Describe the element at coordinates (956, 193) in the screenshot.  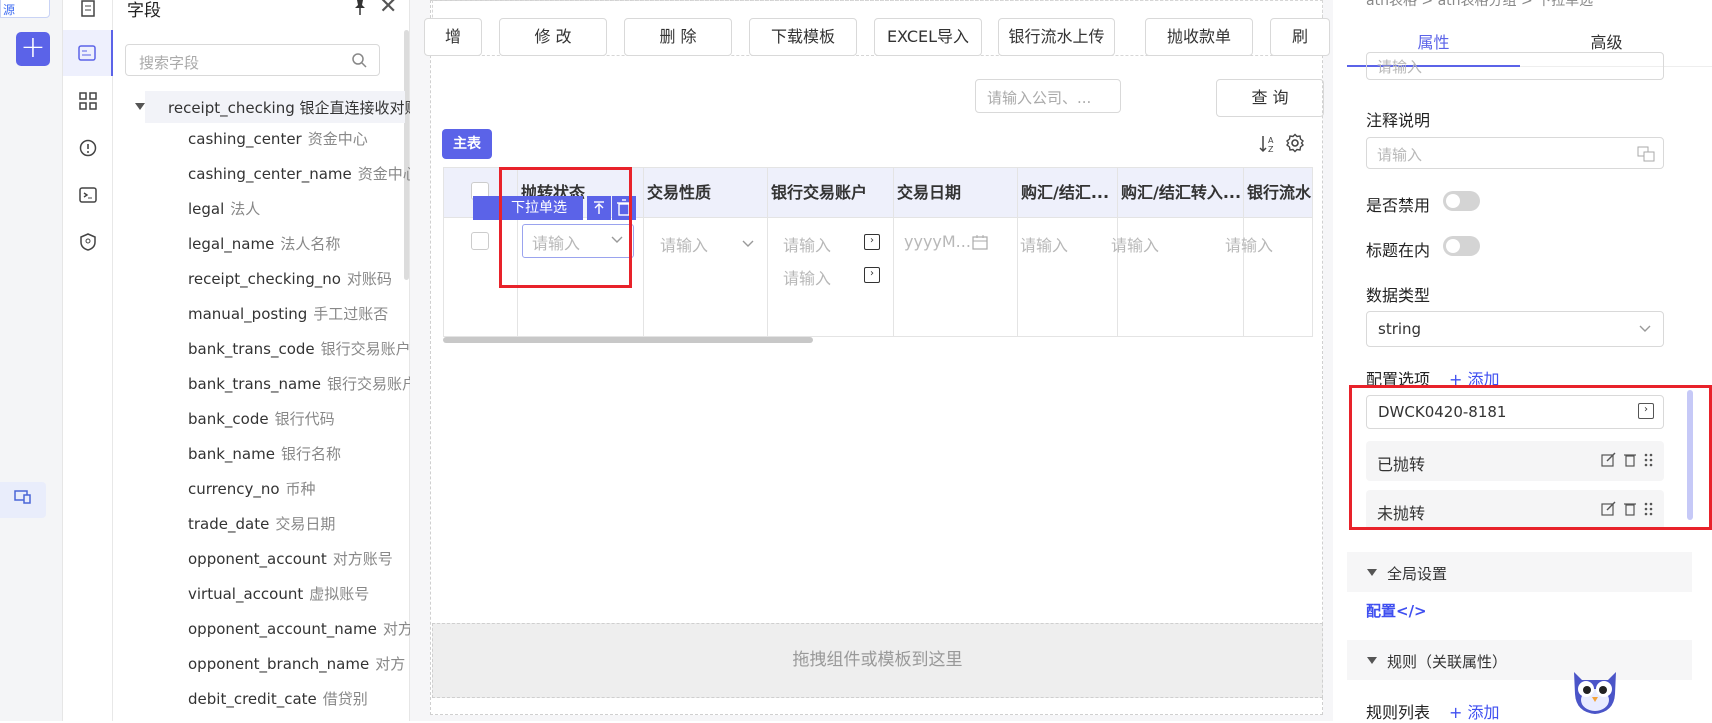
I see `column-header: 交易日期` at that location.